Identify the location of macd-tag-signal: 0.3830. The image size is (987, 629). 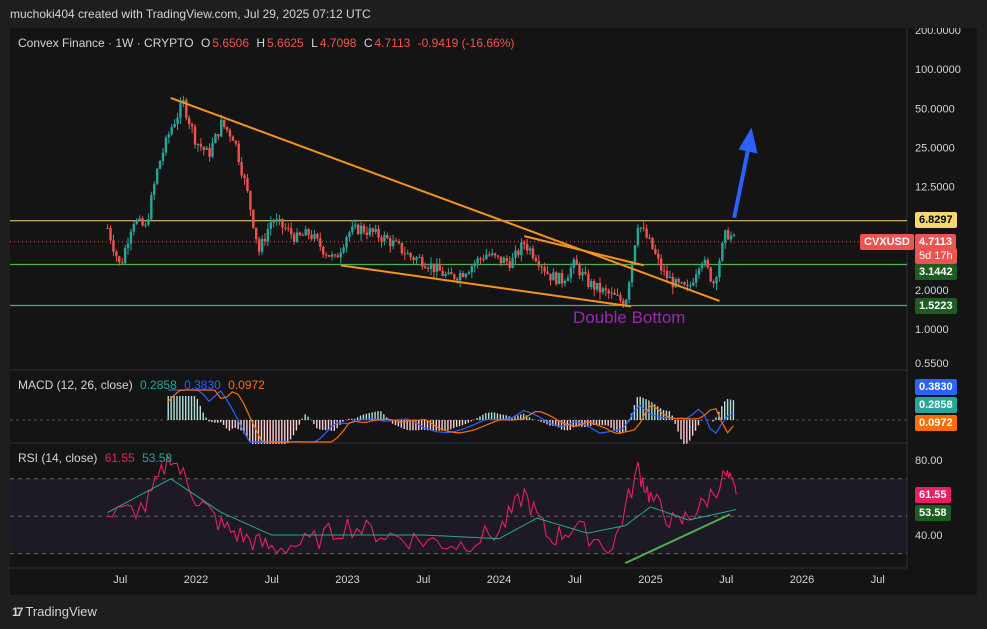
(936, 387).